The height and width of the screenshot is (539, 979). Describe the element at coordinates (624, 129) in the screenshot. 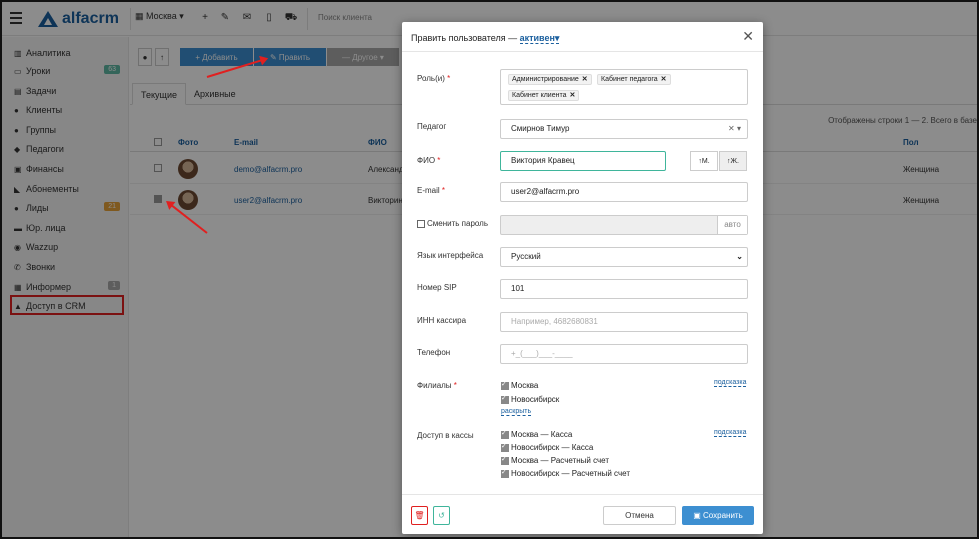

I see `teacher-select: Смирнов Тимур ✕ ▾` at that location.